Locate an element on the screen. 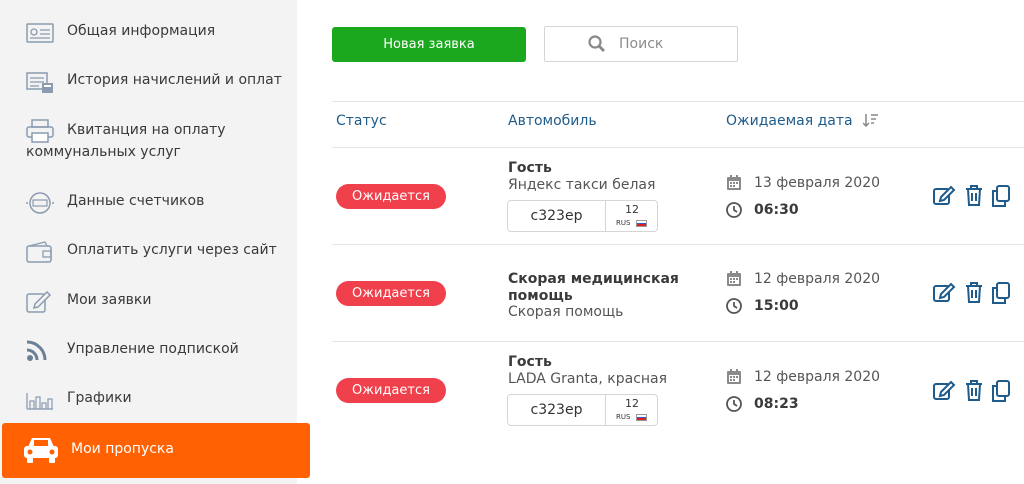 This screenshot has height=484, width=1024. sort-icon is located at coordinates (870, 120).